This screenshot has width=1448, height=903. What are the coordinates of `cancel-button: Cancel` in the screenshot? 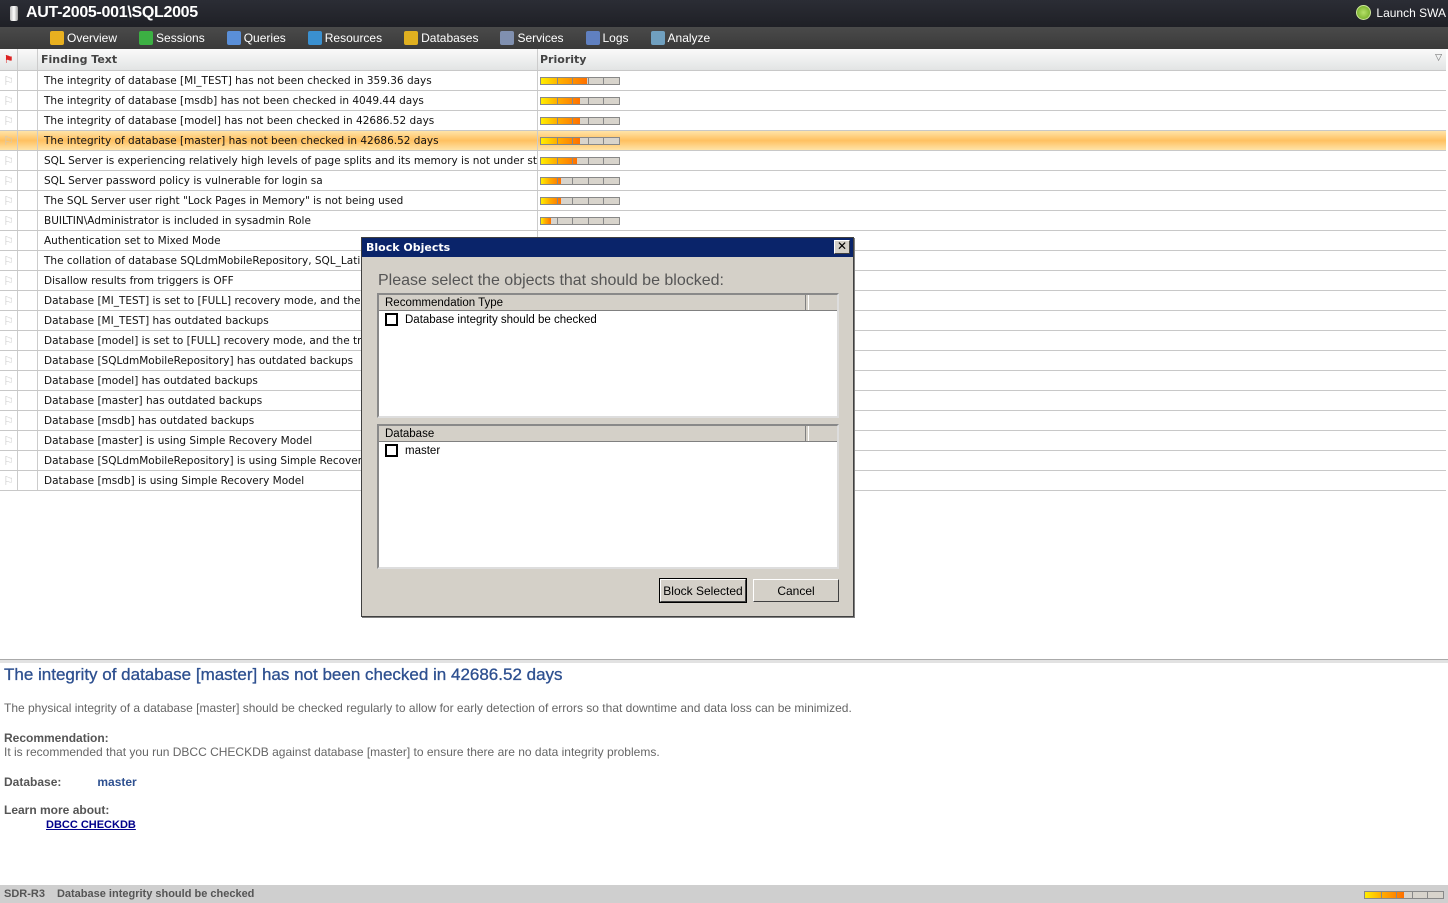 It's located at (796, 590).